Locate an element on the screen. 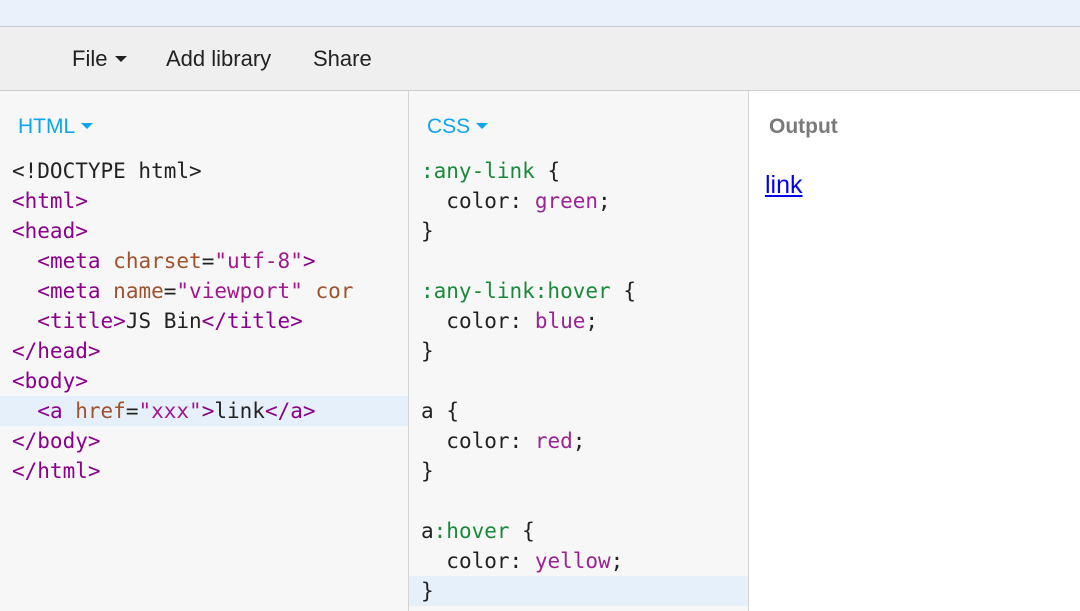  code-line: <meta name="viewport" cor is located at coordinates (204, 291).